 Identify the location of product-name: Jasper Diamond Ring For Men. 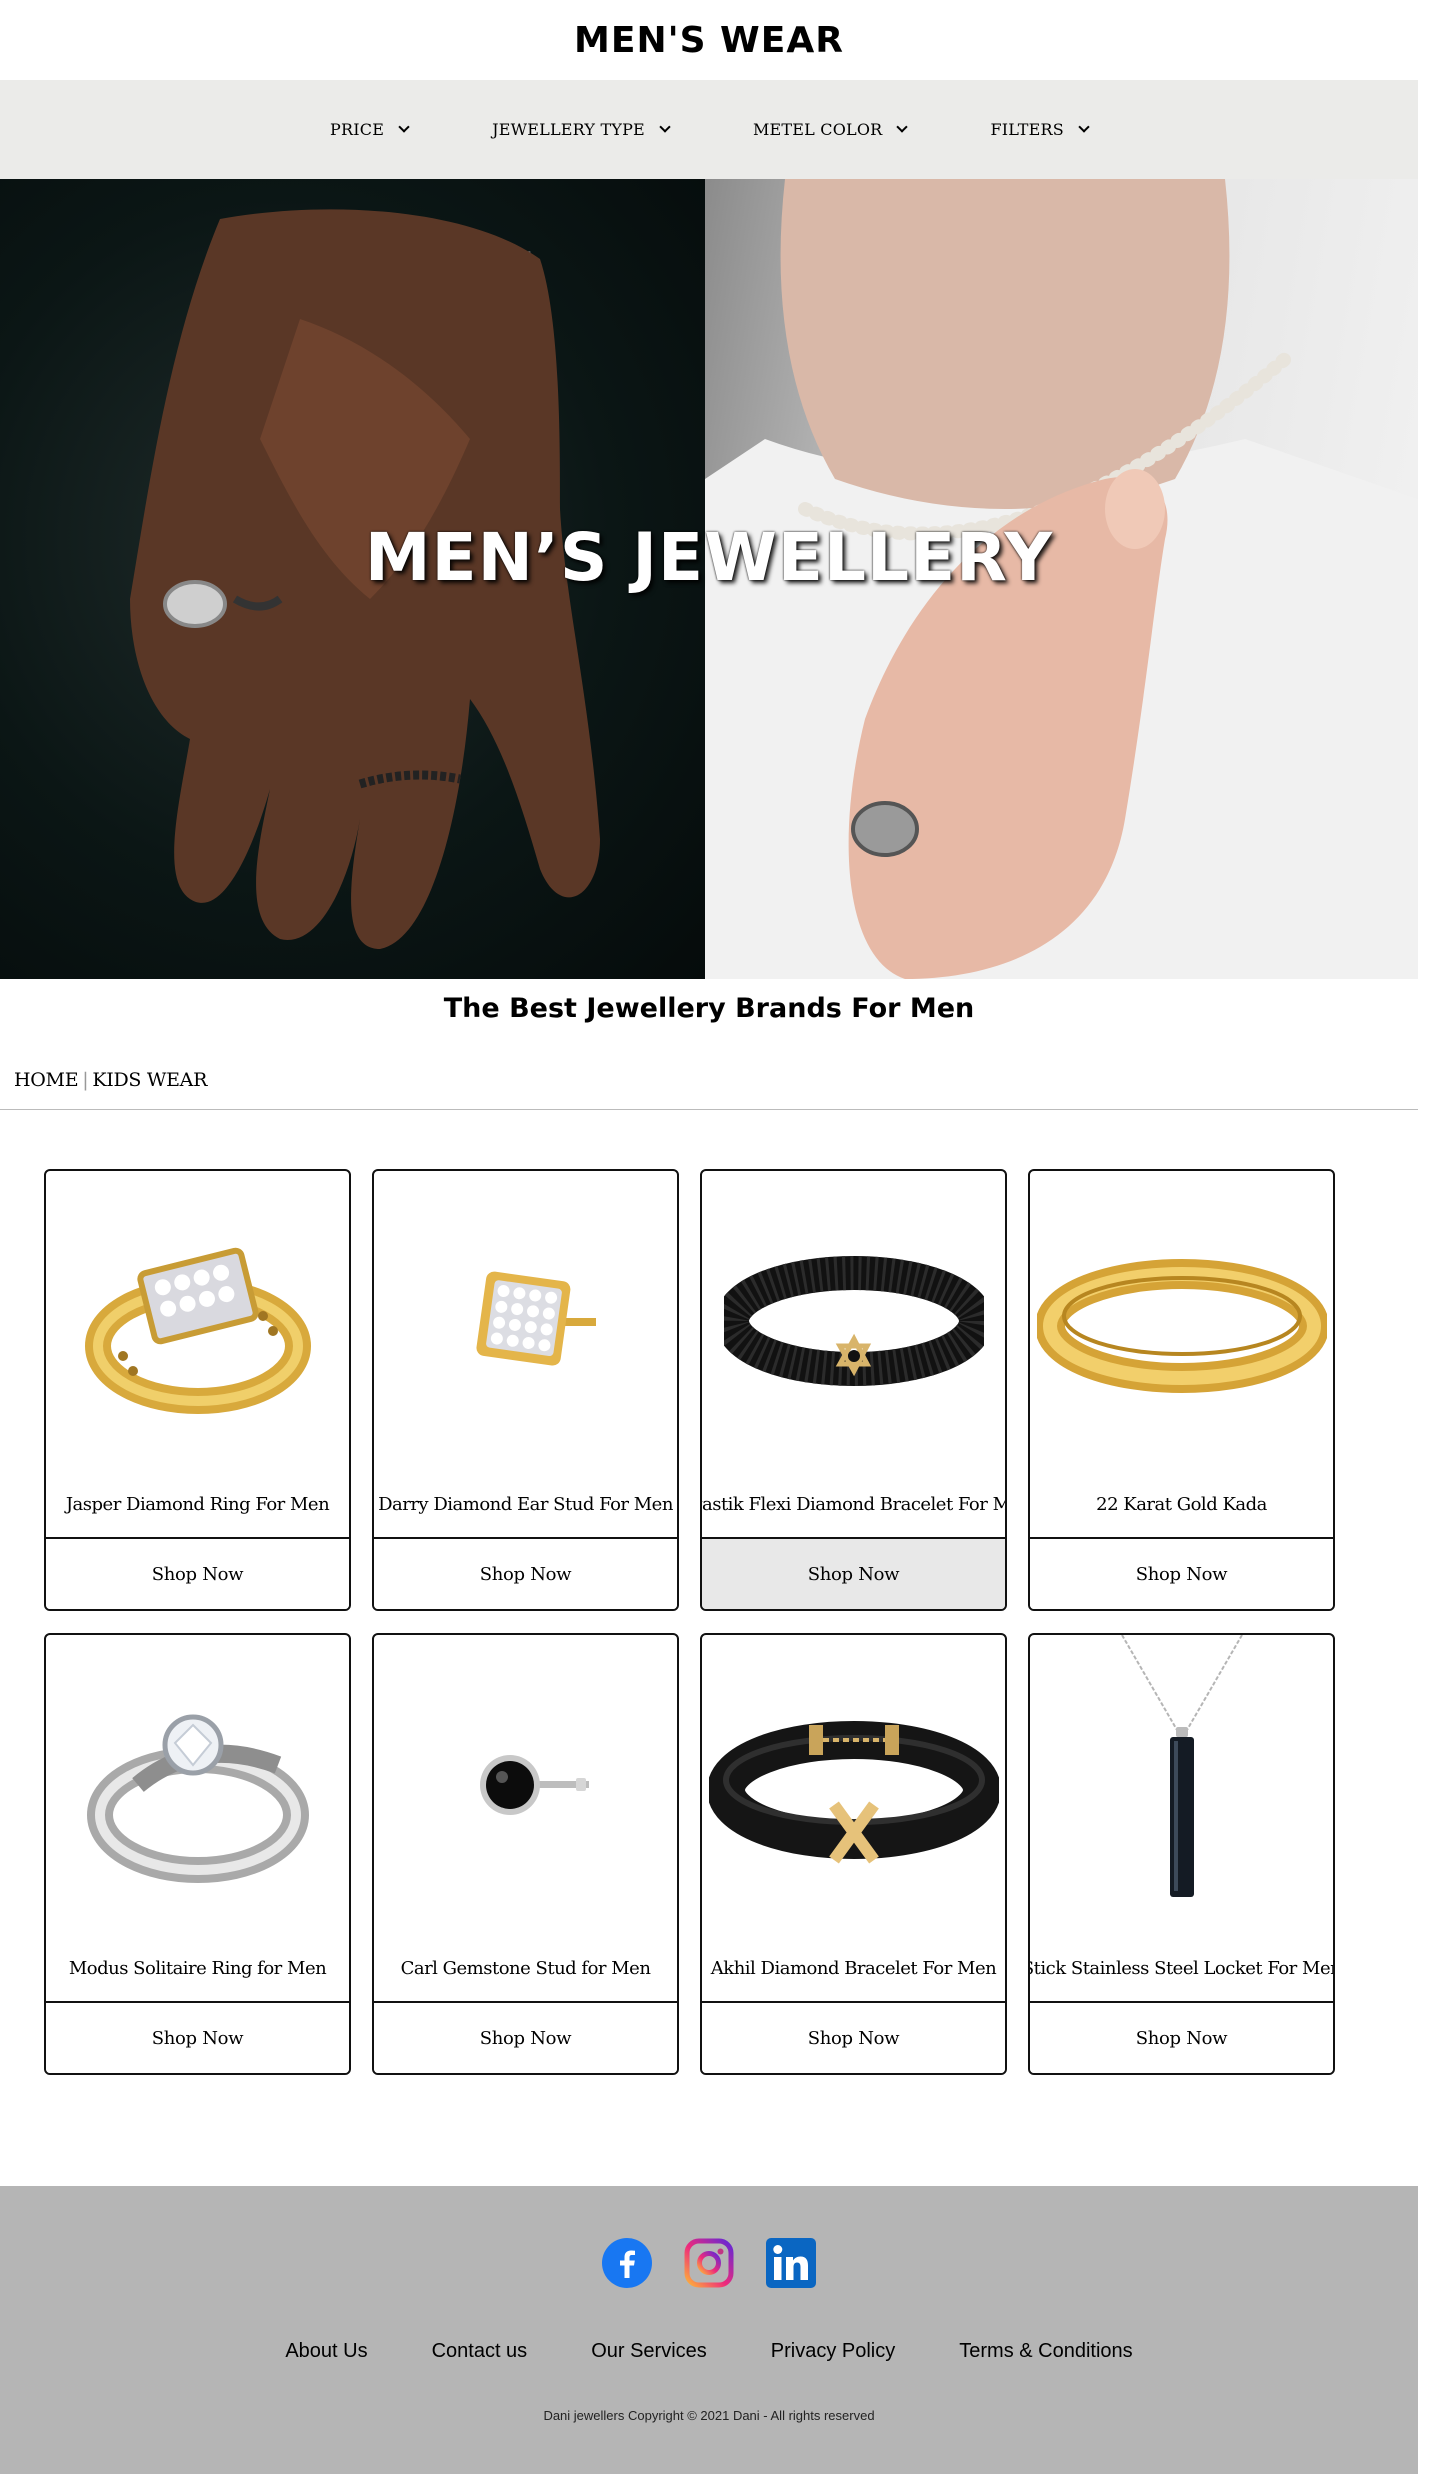
(197, 1504).